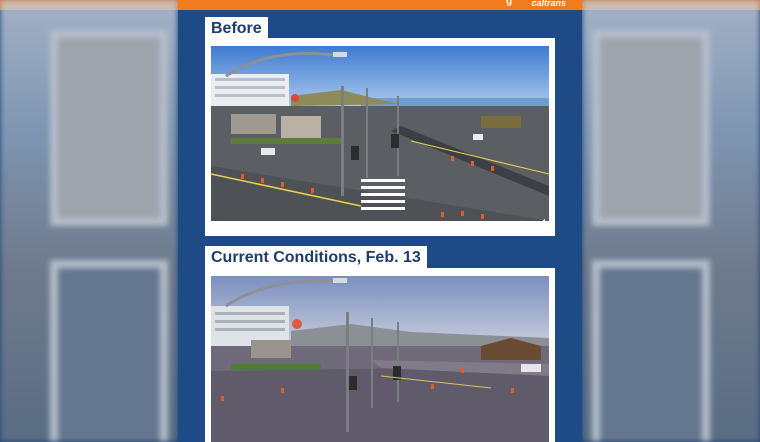 The width and height of the screenshot is (760, 442). What do you see at coordinates (543, 221) in the screenshot?
I see `photo-watermark: ◢` at bounding box center [543, 221].